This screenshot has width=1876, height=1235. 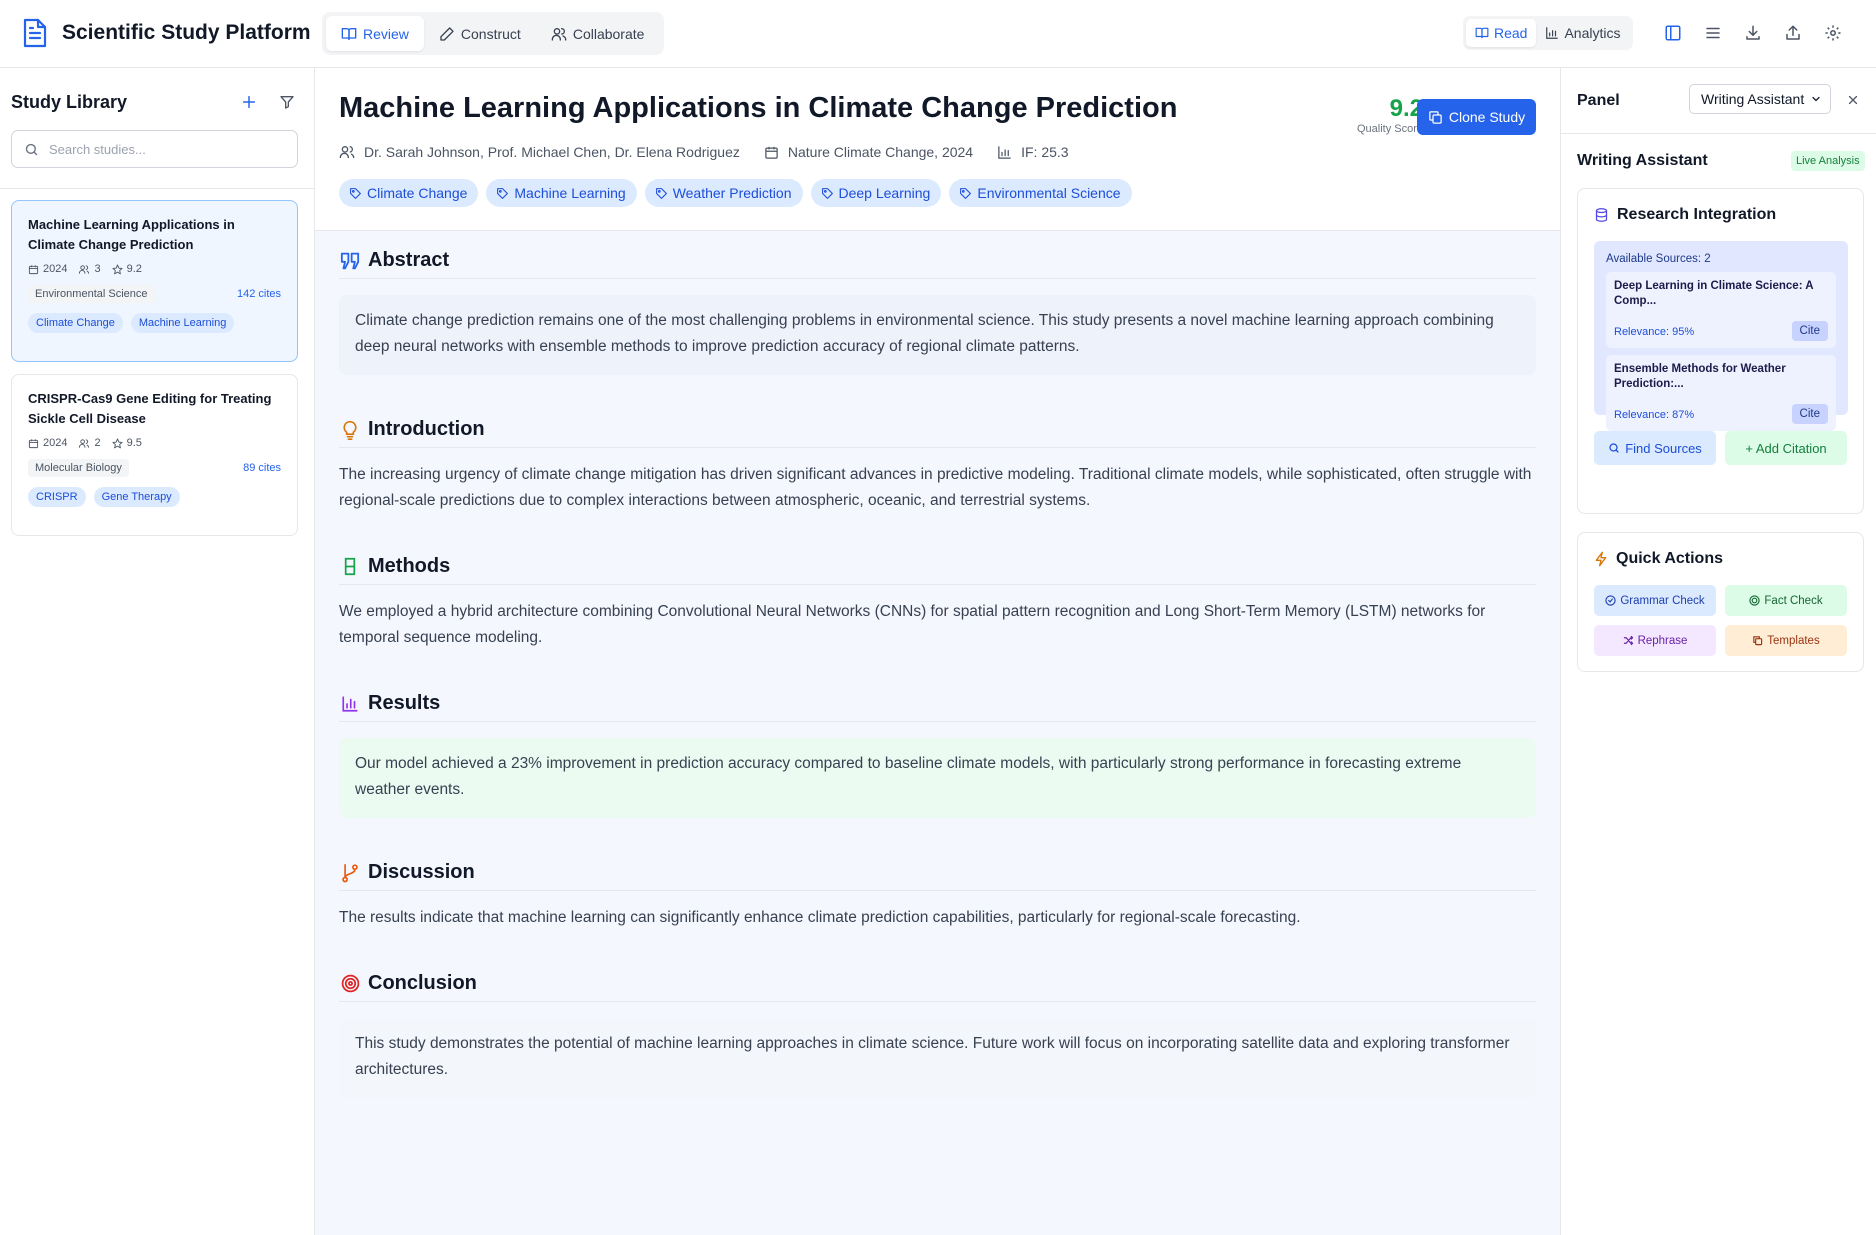 What do you see at coordinates (664, 193) in the screenshot?
I see `tag-icon` at bounding box center [664, 193].